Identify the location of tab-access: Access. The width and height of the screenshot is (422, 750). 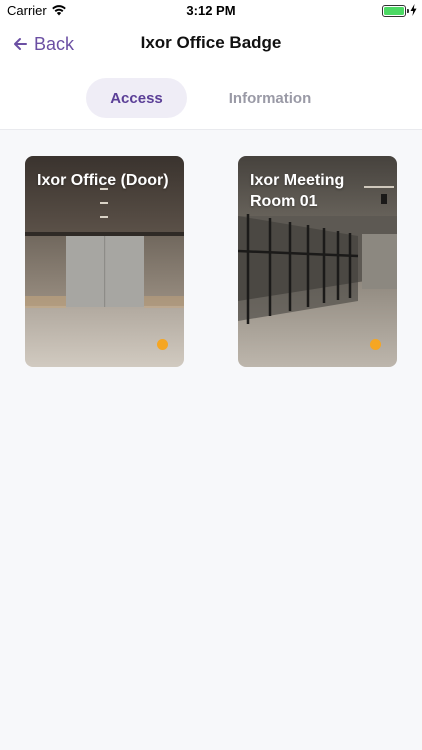
(136, 98).